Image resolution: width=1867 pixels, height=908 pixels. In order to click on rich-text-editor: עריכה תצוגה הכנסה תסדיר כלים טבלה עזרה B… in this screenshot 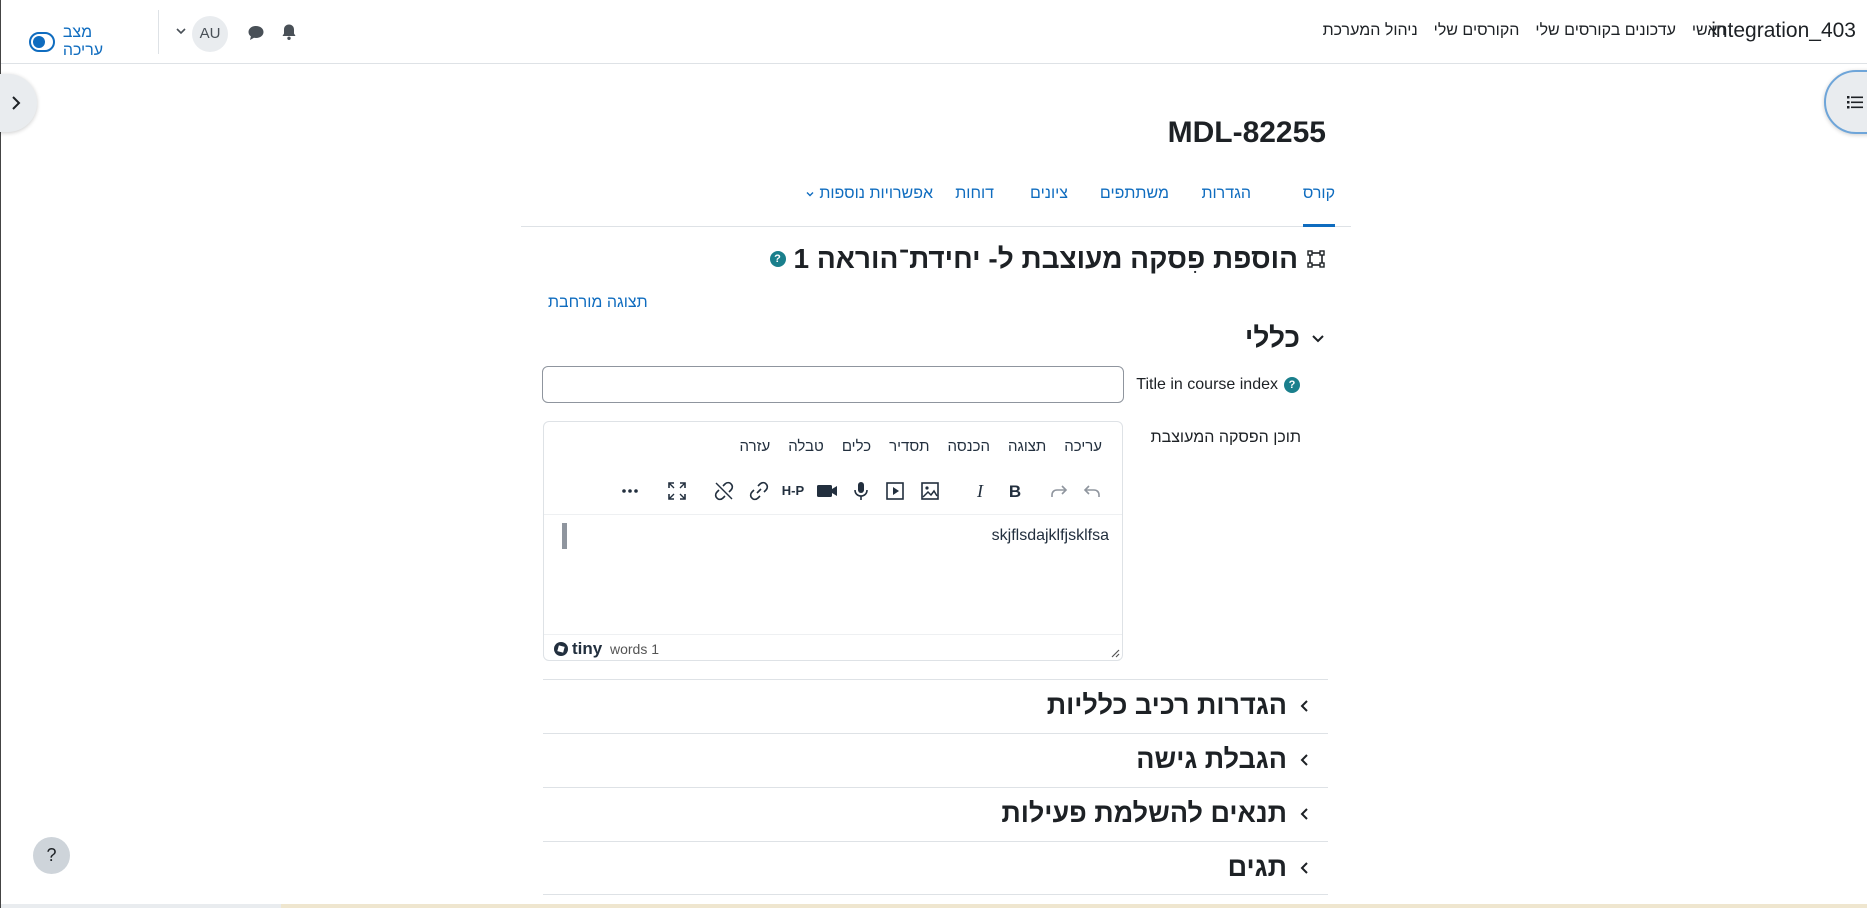, I will do `click(833, 541)`.